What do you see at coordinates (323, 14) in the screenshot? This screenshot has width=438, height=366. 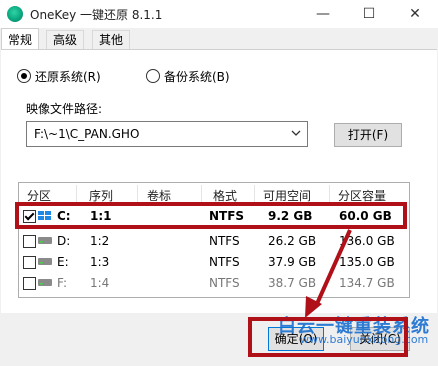 I see `minimize-button: —` at bounding box center [323, 14].